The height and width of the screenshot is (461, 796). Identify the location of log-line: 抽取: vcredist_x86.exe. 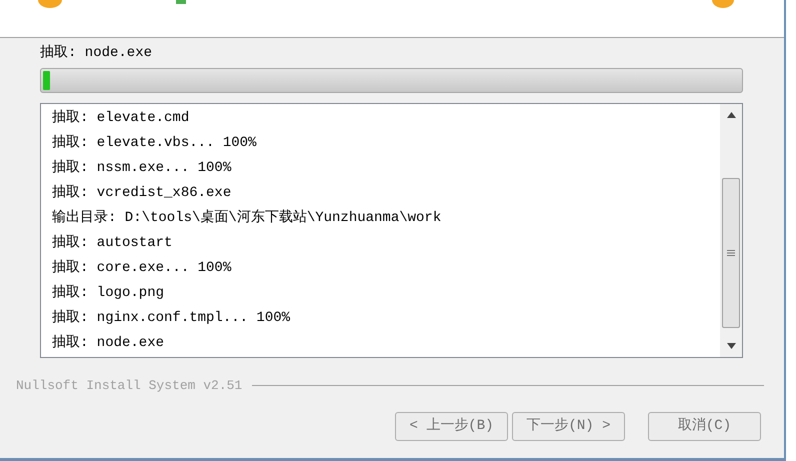
(142, 193).